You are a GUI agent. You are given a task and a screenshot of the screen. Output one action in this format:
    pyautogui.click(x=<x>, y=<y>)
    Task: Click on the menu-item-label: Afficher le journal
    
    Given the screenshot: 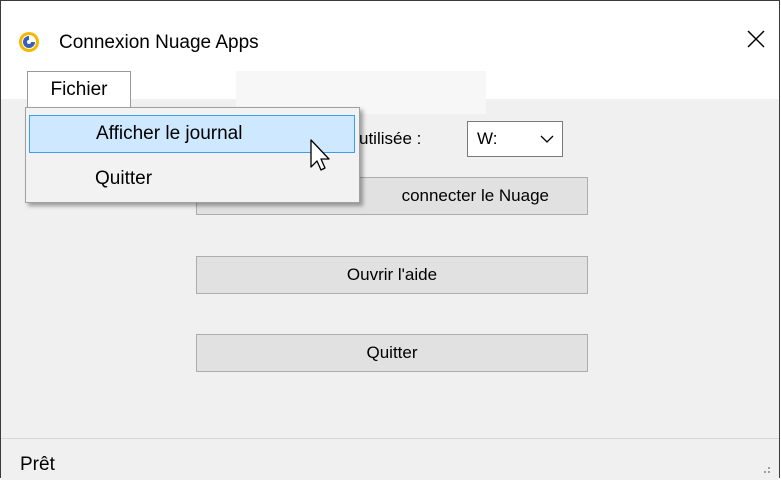 What is the action you would take?
    pyautogui.click(x=169, y=133)
    